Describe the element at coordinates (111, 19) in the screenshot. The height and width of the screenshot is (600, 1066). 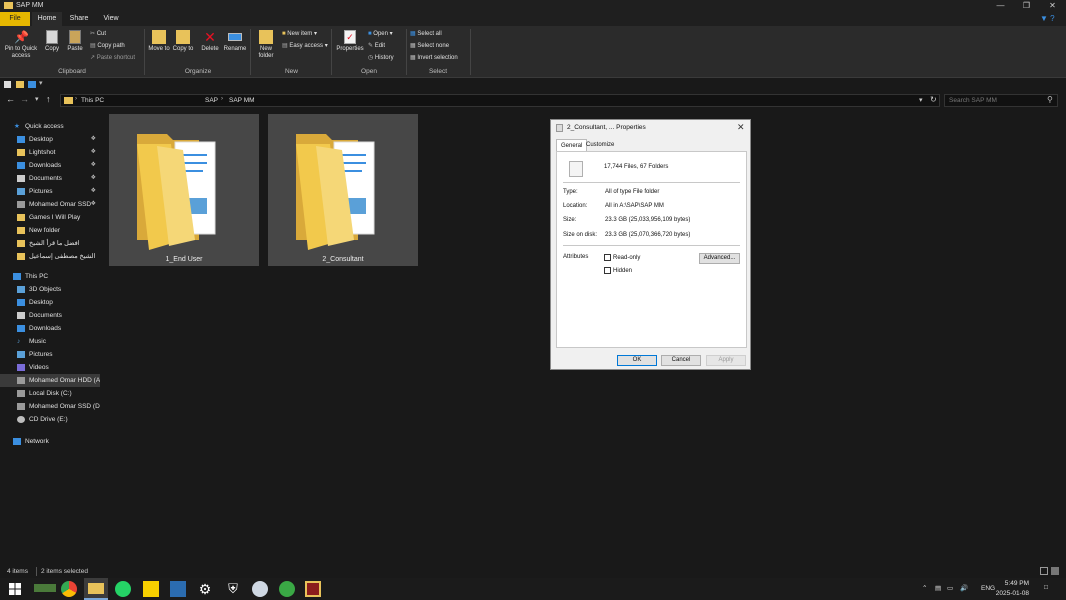
I see `tab-view: View` at that location.